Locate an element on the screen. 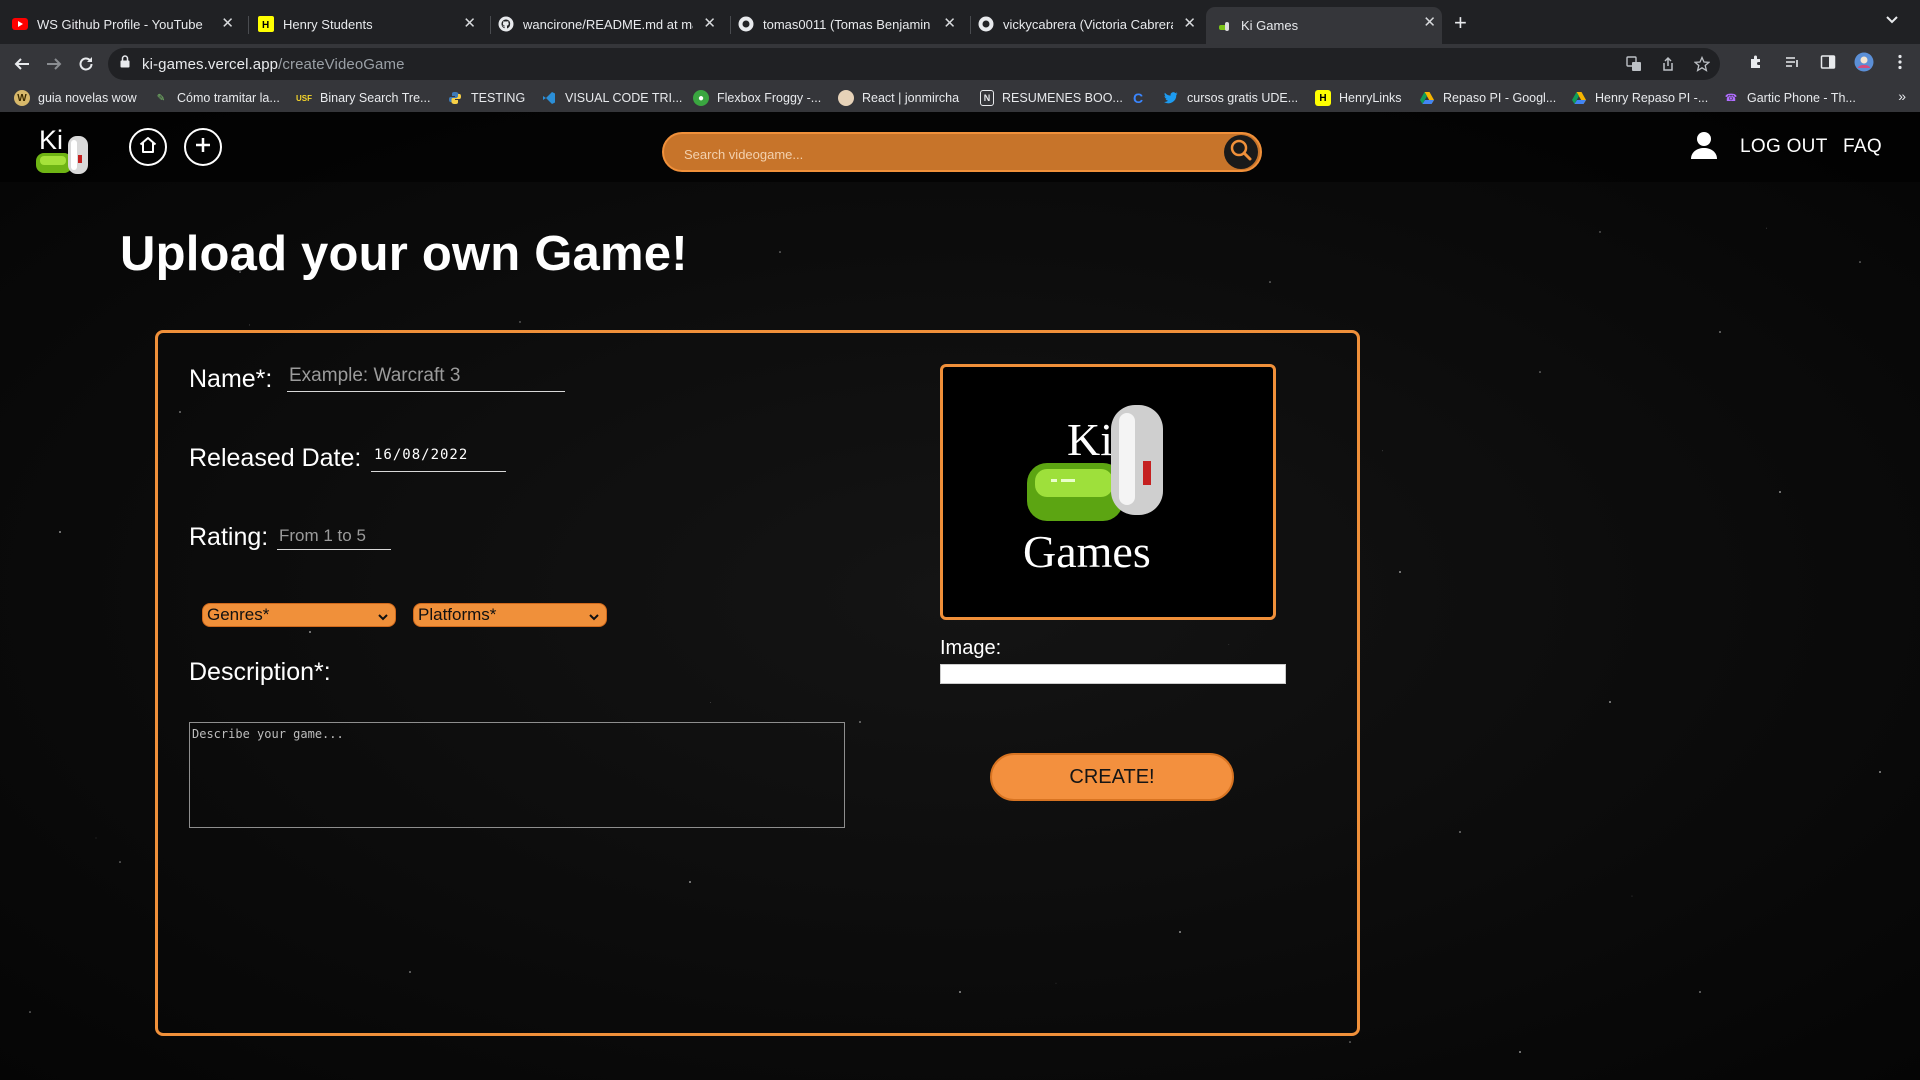 This screenshot has width=1920, height=1080. phone-icon: ☎ is located at coordinates (1731, 98).